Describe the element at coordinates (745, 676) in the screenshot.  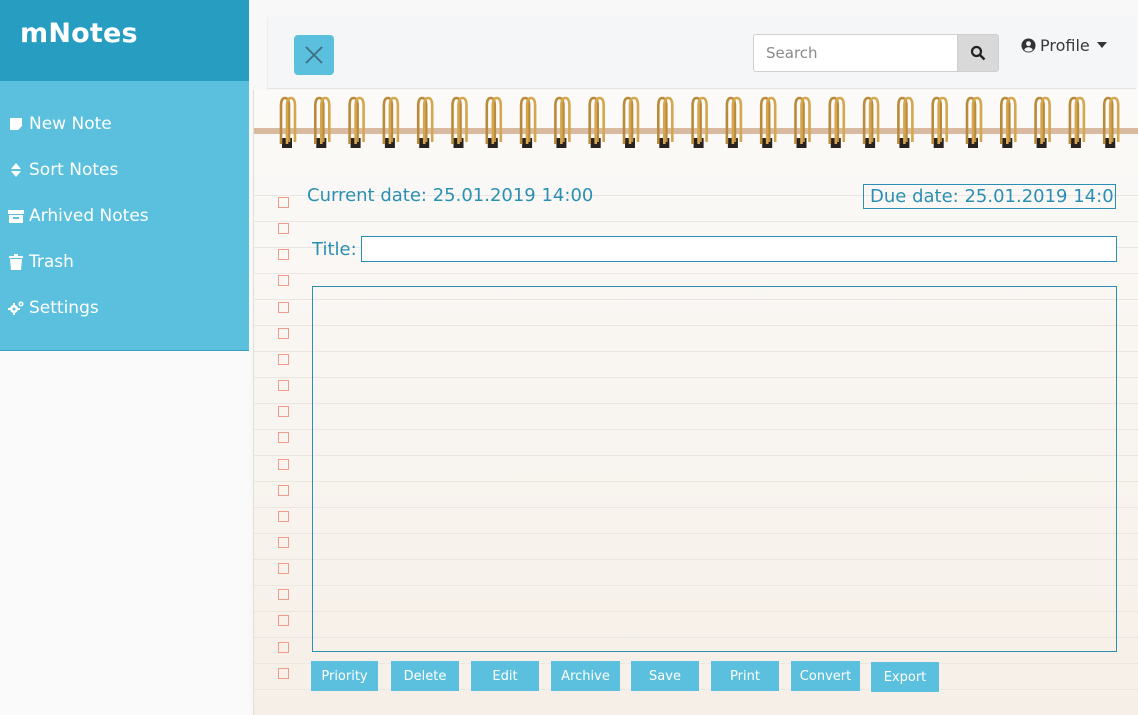
I see `print-button: Print` at that location.